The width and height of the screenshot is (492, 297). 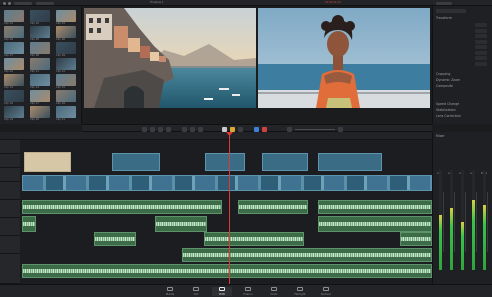 I want to click on marker-icon, so click(x=264, y=129).